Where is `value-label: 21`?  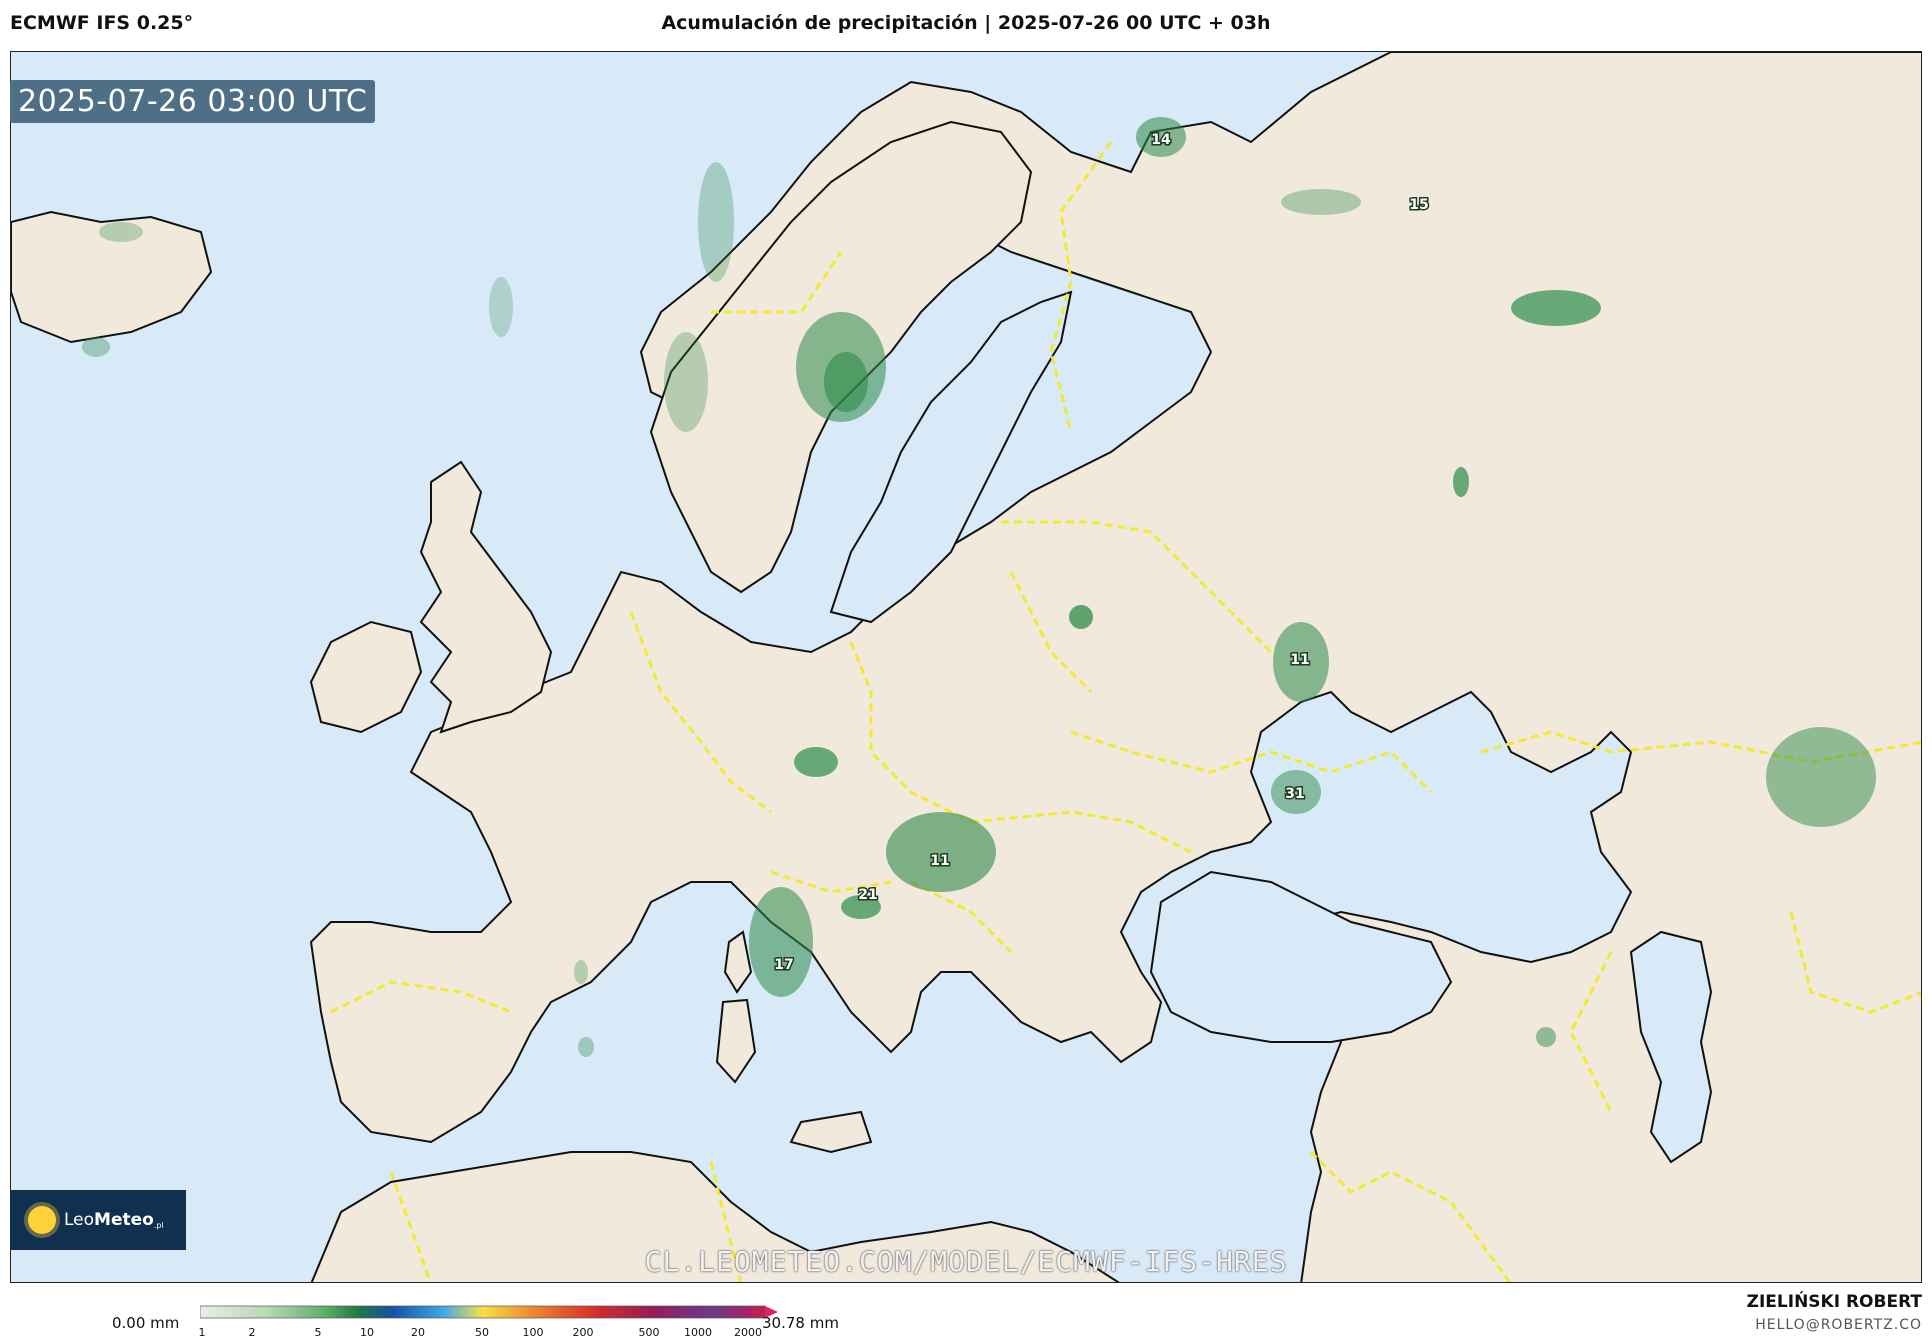 value-label: 21 is located at coordinates (867, 895).